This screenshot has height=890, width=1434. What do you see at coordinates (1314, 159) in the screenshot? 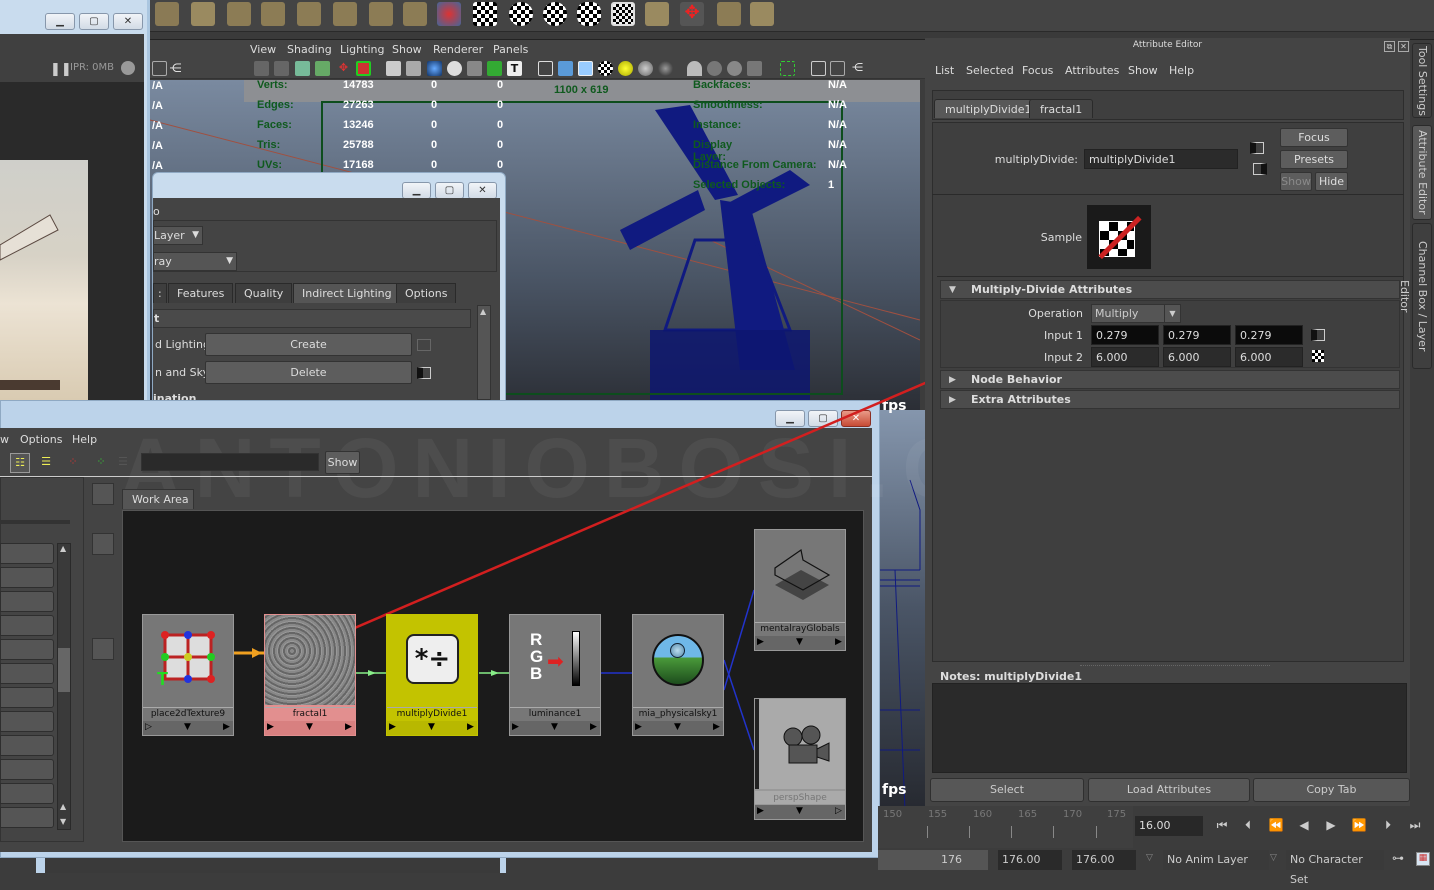
I see `presets-button: Presets` at bounding box center [1314, 159].